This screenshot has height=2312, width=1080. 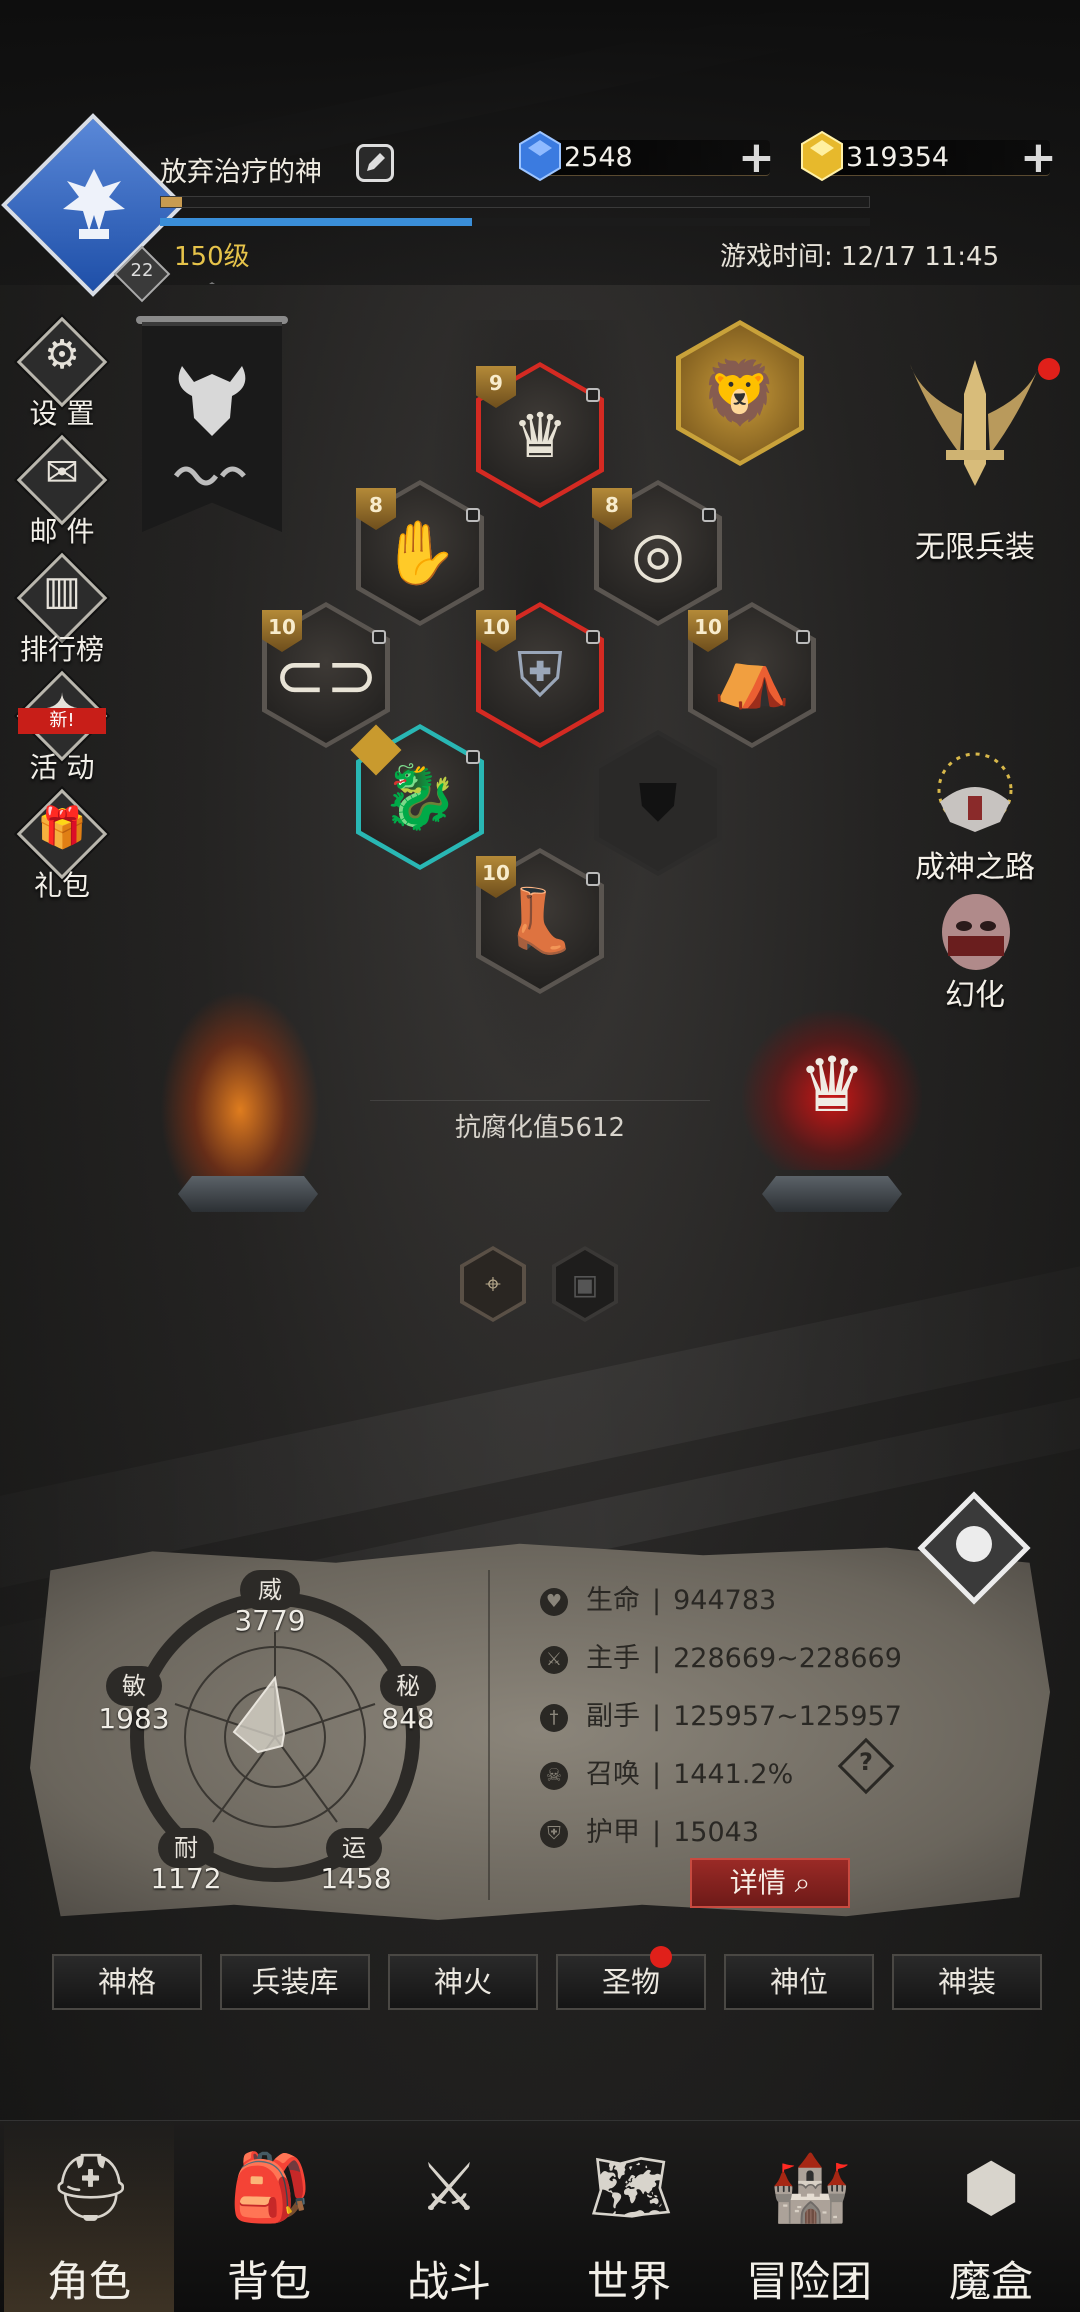 What do you see at coordinates (991, 2187) in the screenshot?
I see `cube-icon: ⬢` at bounding box center [991, 2187].